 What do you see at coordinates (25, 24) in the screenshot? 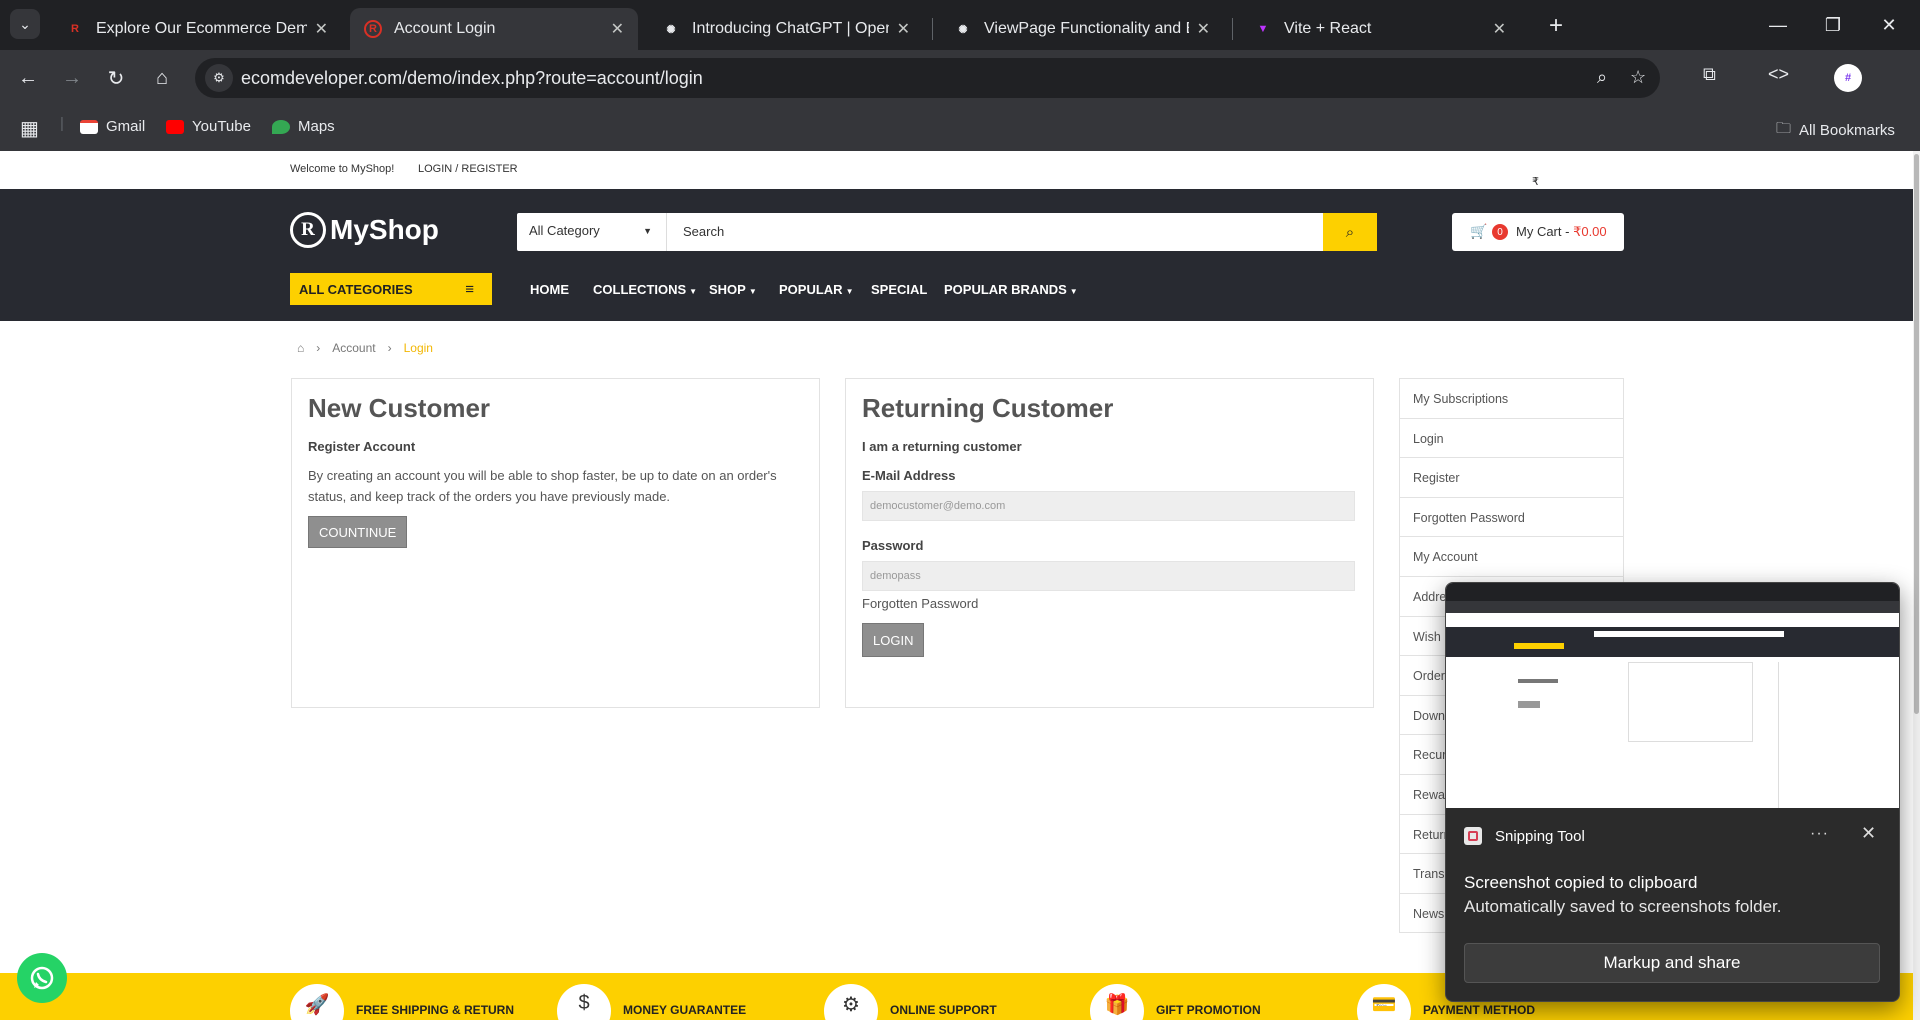
I see `tab-search-dropdown-icon: ⌄` at bounding box center [25, 24].